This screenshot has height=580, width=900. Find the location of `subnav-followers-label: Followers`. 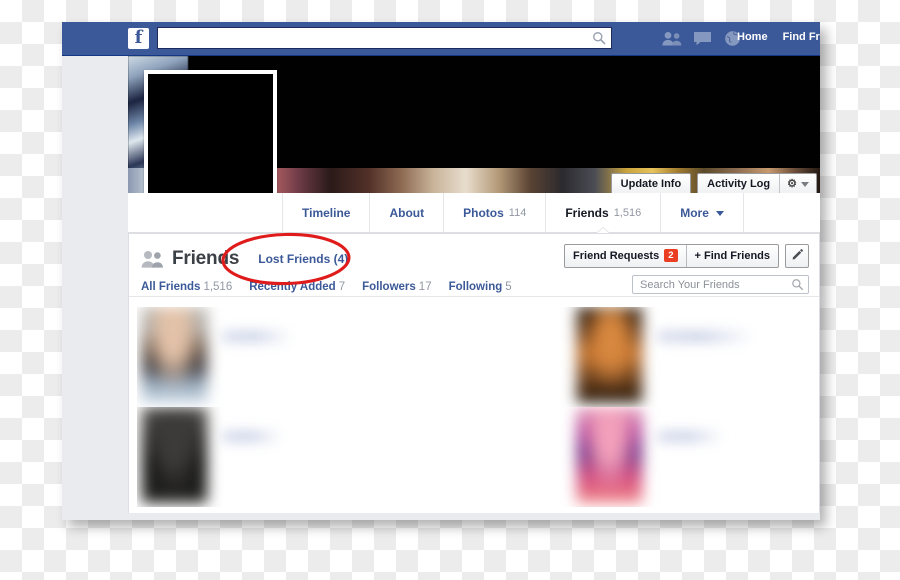

subnav-followers-label: Followers is located at coordinates (389, 287).